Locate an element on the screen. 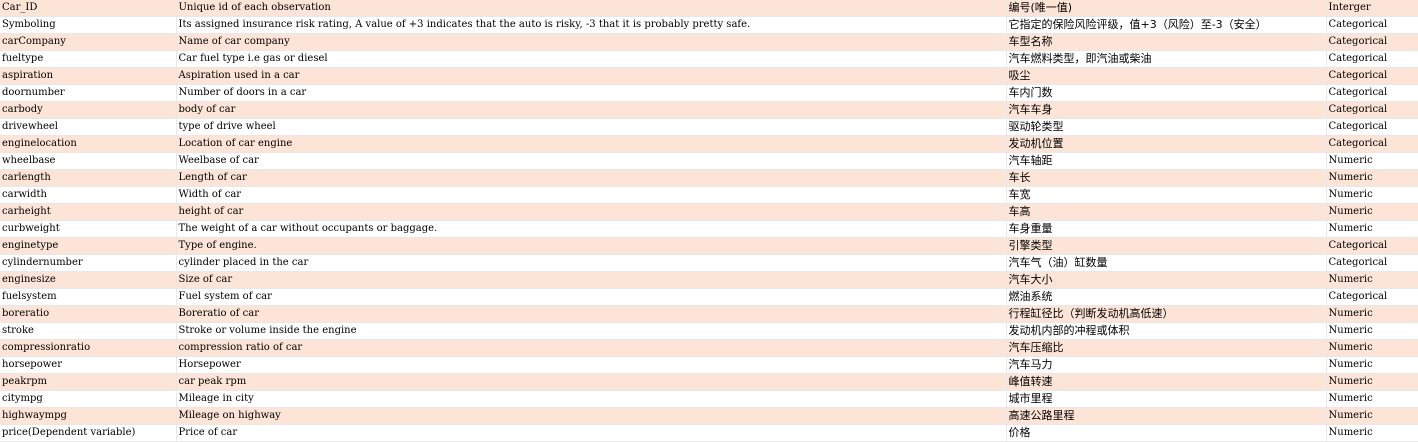 This screenshot has width=1418, height=442. cell-description: compression ratio of car is located at coordinates (591, 348).